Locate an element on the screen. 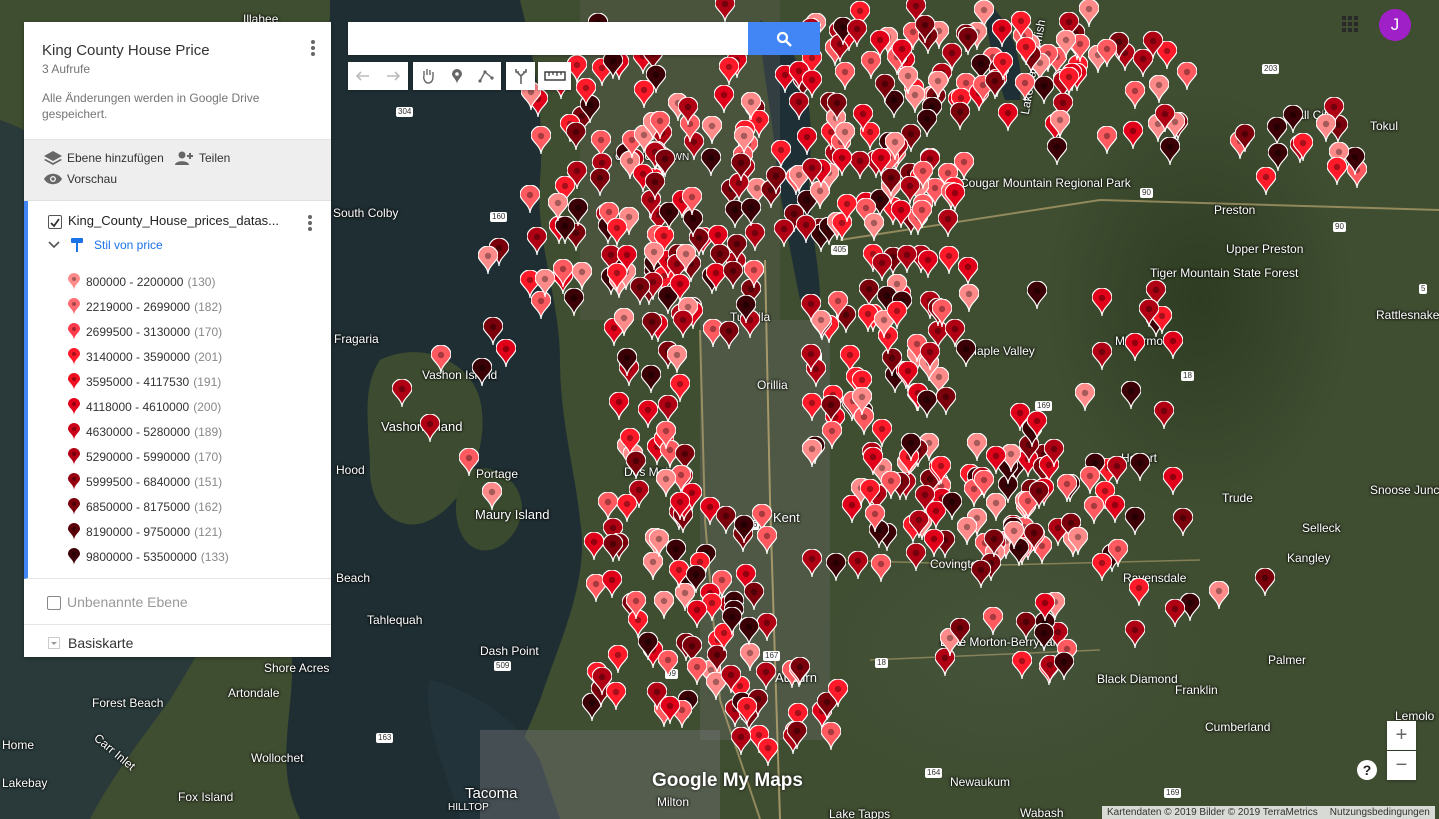 This screenshot has height=819, width=1439. legend-item: 9800000 - 53500000 (133) is located at coordinates (148, 556).